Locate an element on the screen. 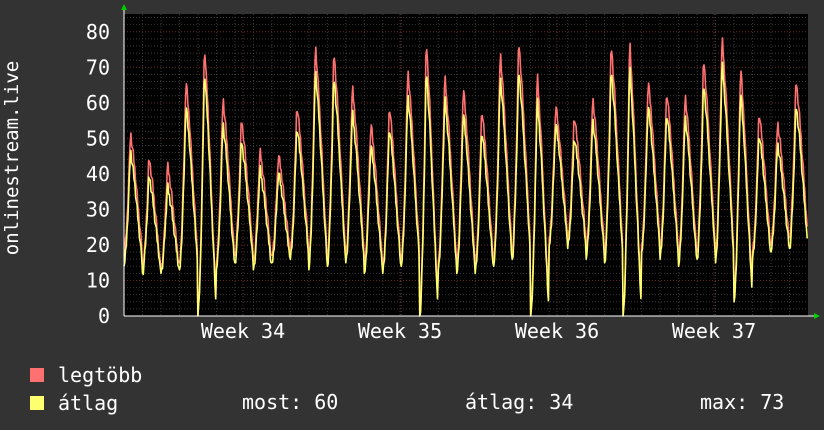 This screenshot has height=430, width=824. legend-item-avg: átlag is located at coordinates (74, 403).